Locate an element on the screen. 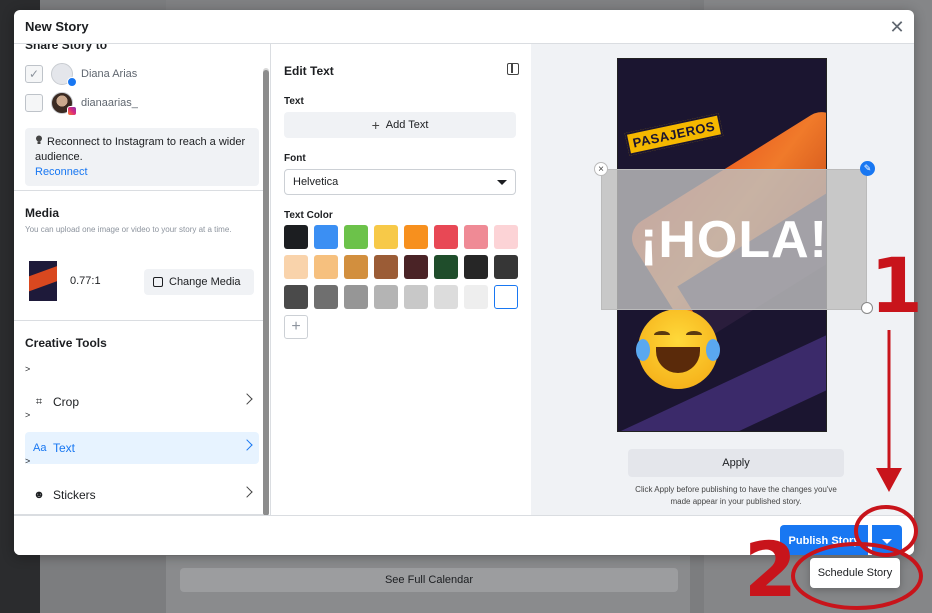  sticker-icon: ☻ is located at coordinates (39, 495).